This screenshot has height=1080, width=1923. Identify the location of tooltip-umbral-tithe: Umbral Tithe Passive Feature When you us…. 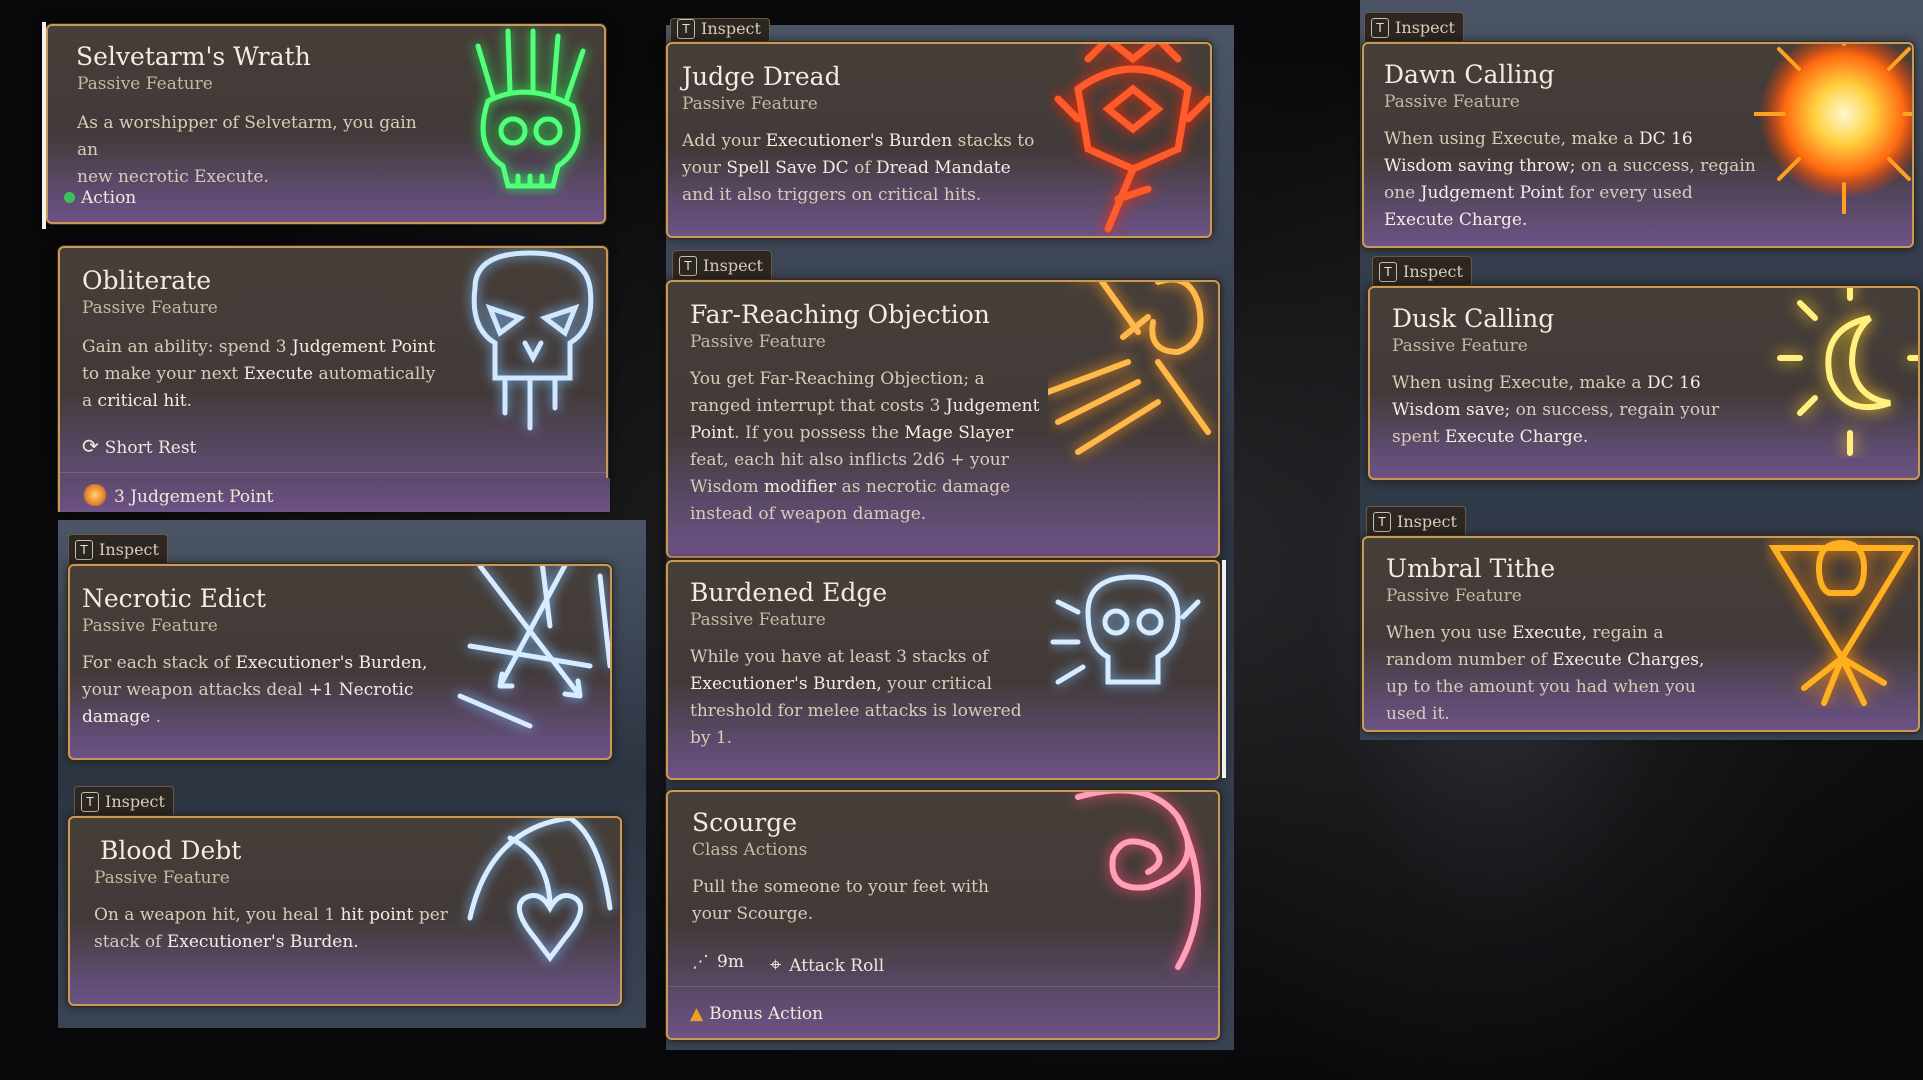
(1641, 634).